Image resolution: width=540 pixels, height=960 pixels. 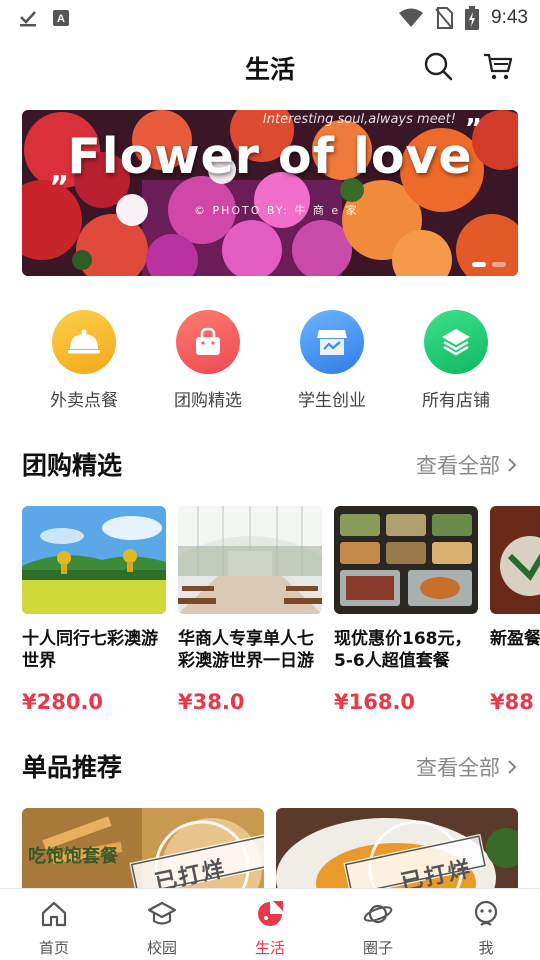 What do you see at coordinates (332, 401) in the screenshot?
I see `category-label: 学生创业` at bounding box center [332, 401].